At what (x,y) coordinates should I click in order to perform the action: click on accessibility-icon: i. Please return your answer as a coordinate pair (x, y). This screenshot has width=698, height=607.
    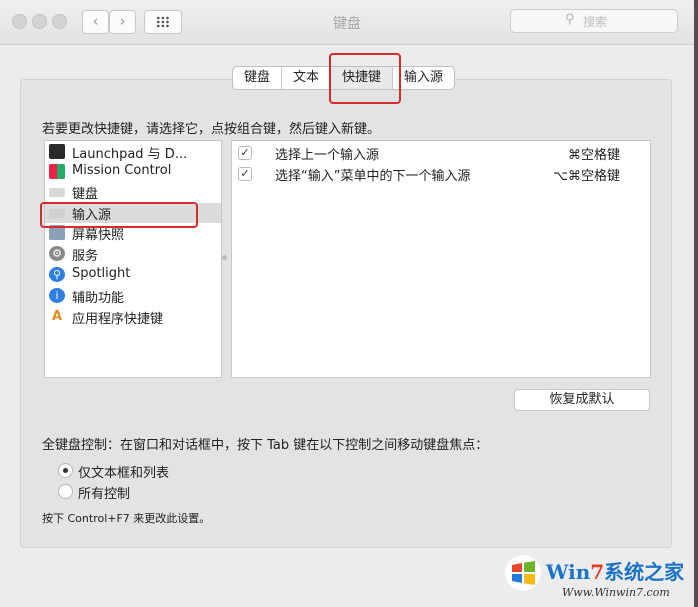
    Looking at the image, I should click on (57, 295).